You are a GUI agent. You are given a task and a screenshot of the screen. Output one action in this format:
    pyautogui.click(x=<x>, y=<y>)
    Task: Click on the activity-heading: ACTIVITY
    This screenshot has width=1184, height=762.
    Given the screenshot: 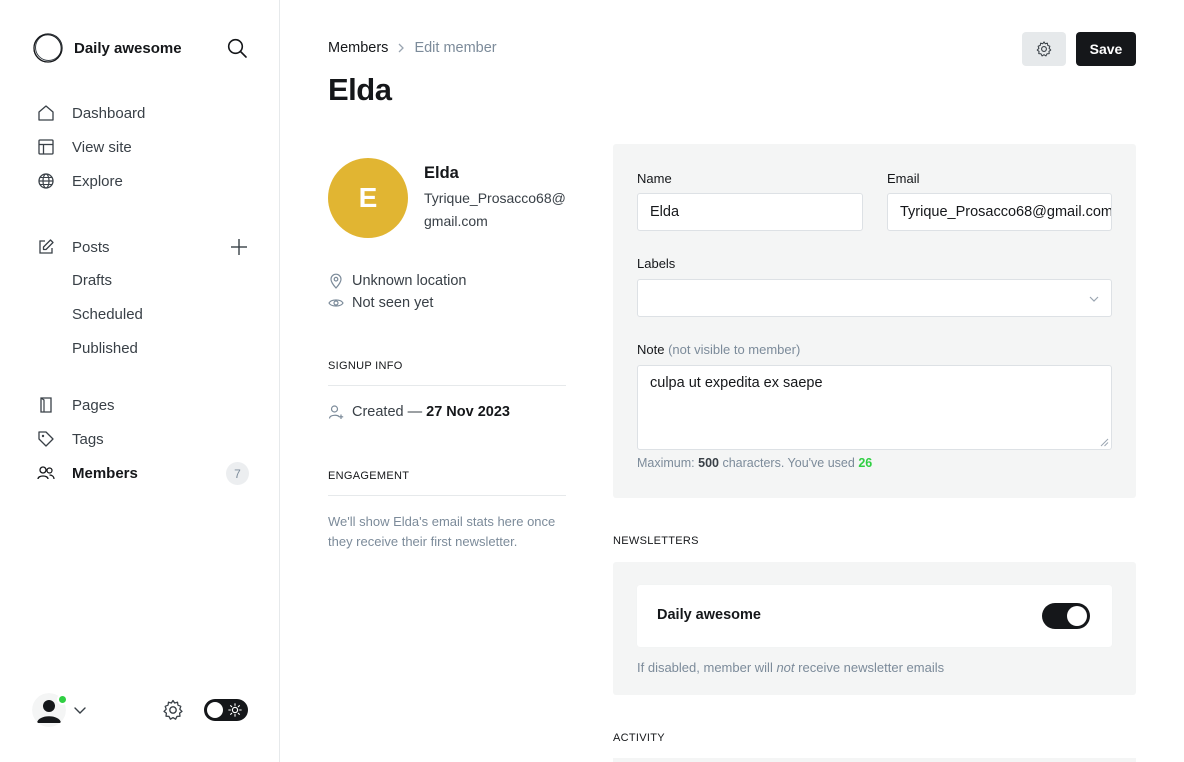 What is the action you would take?
    pyautogui.click(x=639, y=738)
    